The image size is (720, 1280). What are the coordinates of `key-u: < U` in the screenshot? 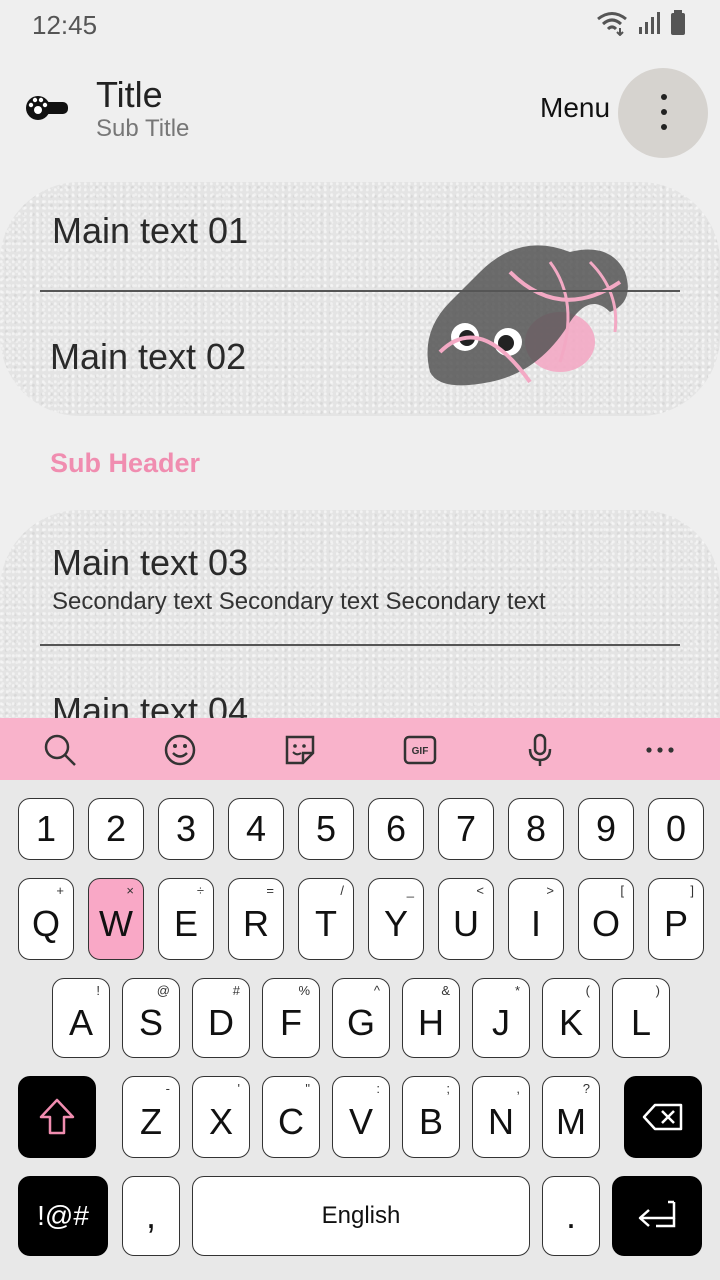 It's located at (466, 919).